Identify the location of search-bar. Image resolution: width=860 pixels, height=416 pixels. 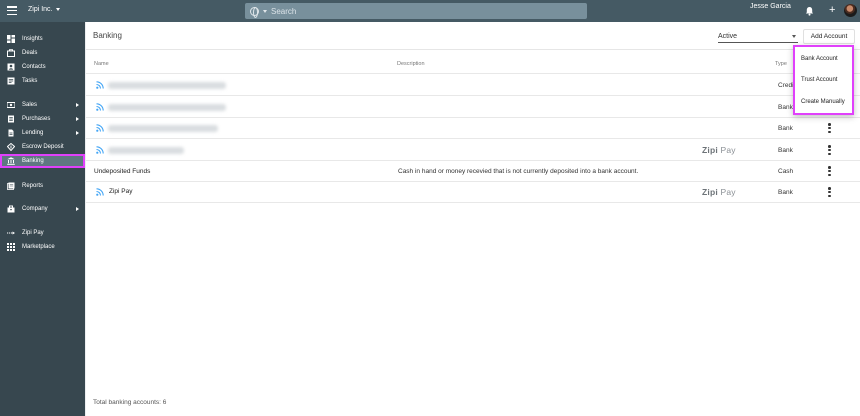
(416, 11).